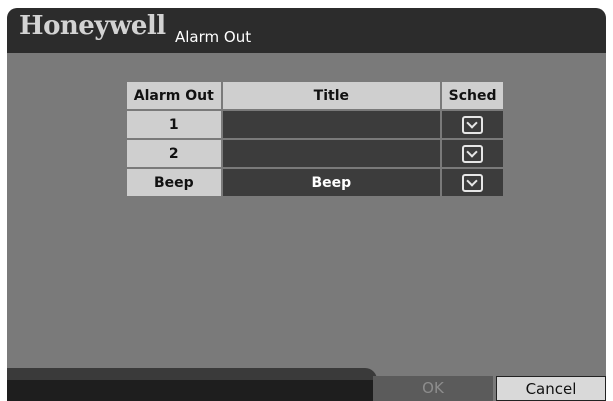 The image size is (613, 401). I want to click on title-field: Beep, so click(331, 182).